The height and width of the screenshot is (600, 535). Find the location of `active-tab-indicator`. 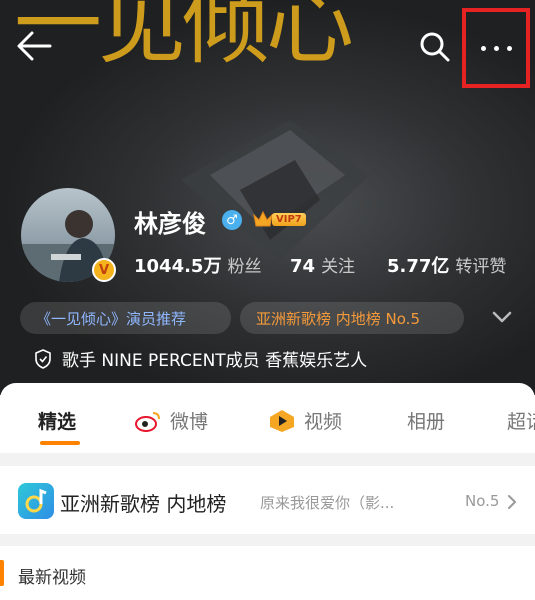

active-tab-indicator is located at coordinates (60, 443).